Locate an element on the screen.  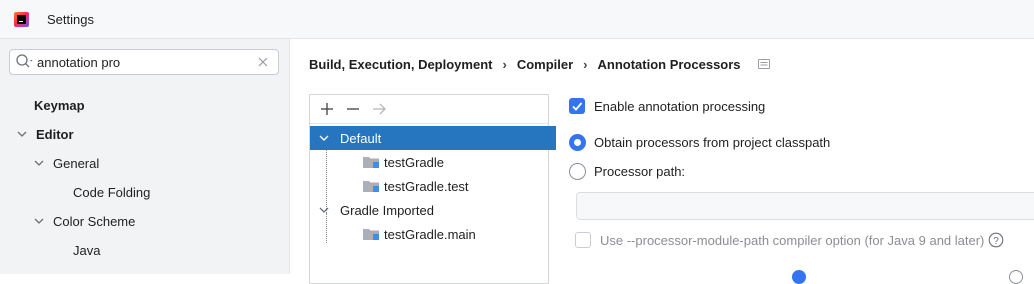
minus-icon is located at coordinates (353, 109).